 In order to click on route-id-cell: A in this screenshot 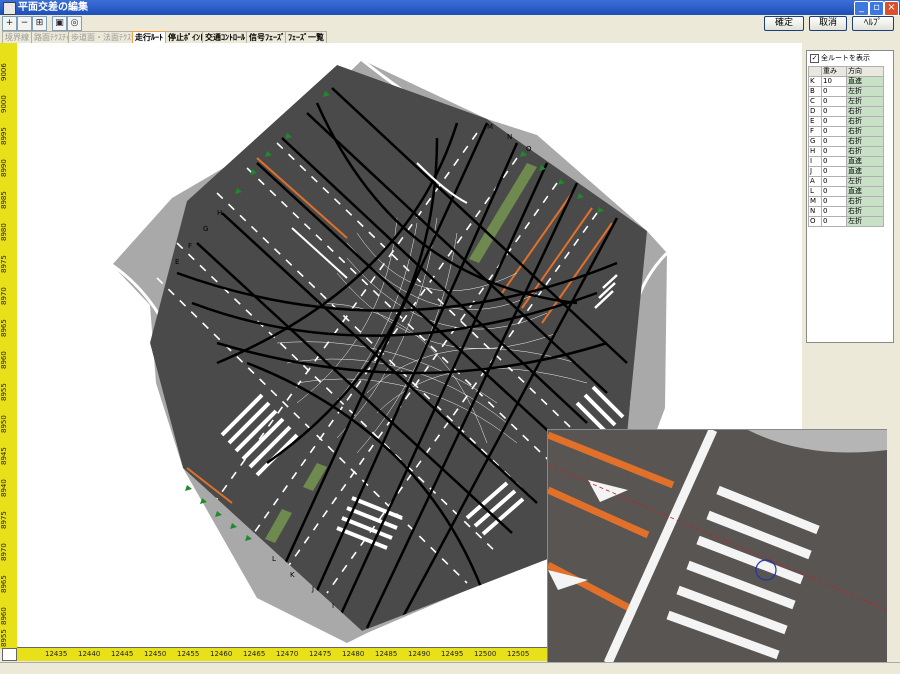, I will do `click(815, 181)`.